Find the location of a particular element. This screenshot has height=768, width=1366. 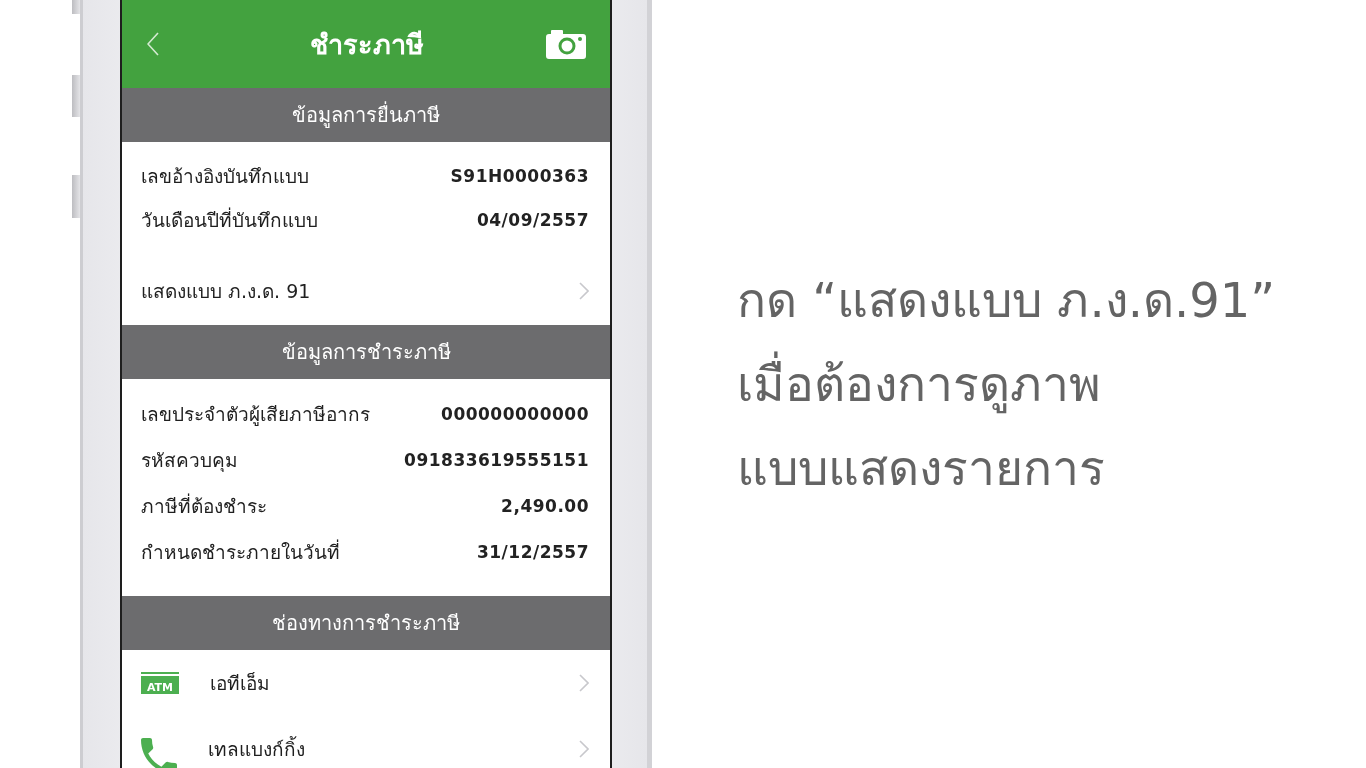

field-value: 091833619555151 is located at coordinates (496, 460).